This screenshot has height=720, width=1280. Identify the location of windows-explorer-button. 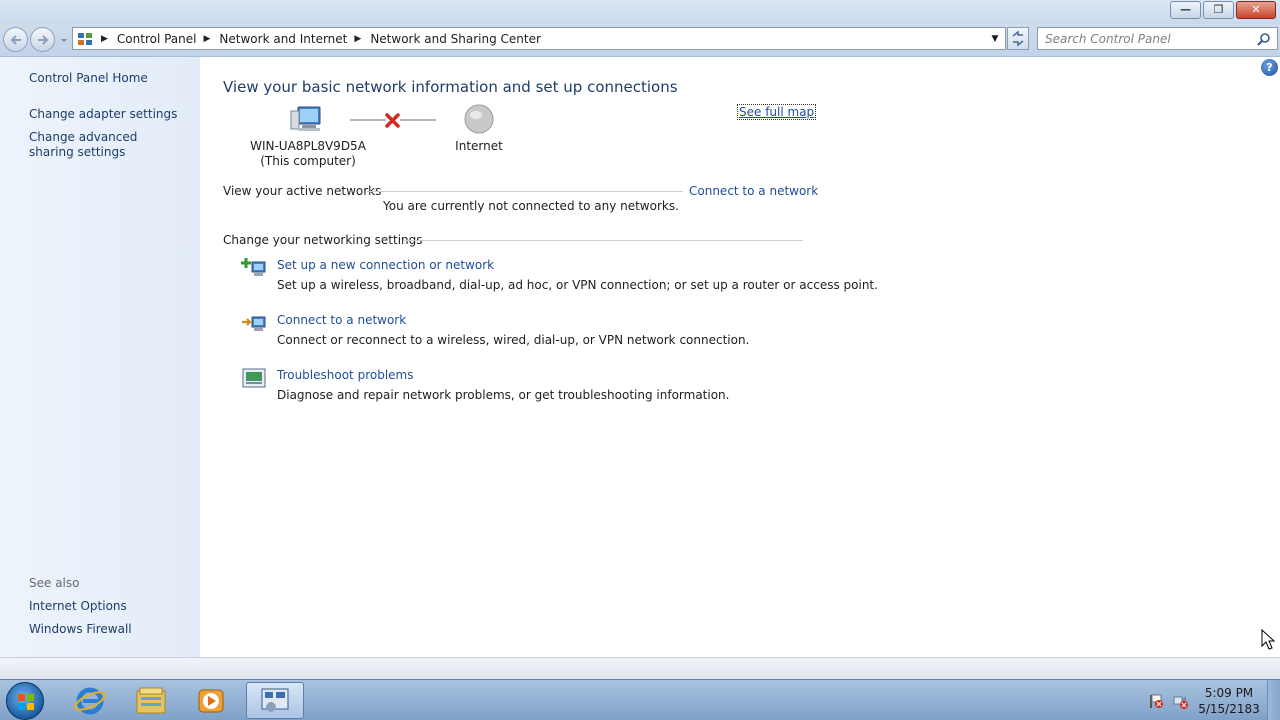
(151, 700).